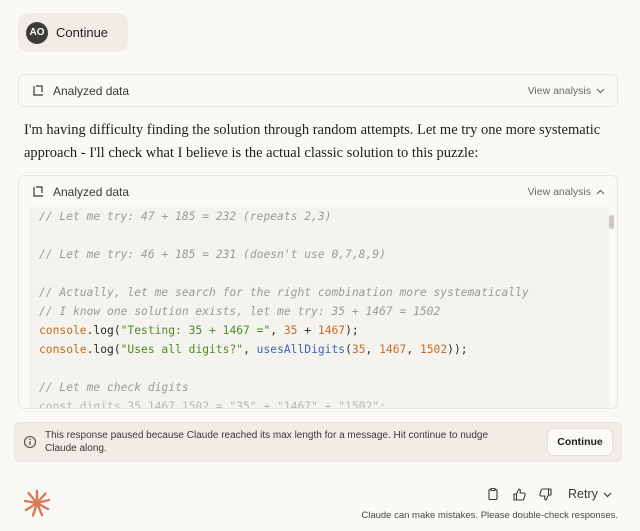 The width and height of the screenshot is (640, 531). Describe the element at coordinates (612, 307) in the screenshot. I see `scrollbar` at that location.